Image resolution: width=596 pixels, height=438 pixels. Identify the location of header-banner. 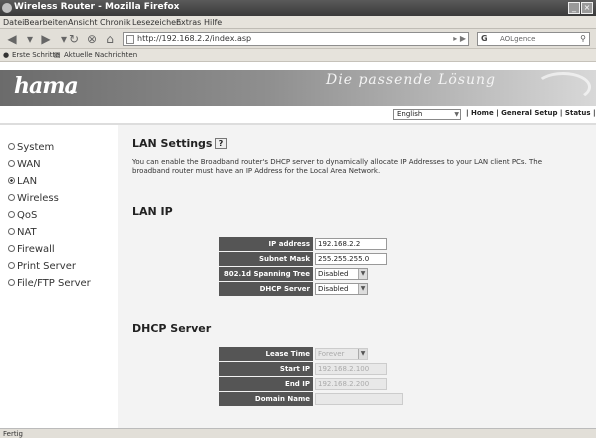
(298, 88).